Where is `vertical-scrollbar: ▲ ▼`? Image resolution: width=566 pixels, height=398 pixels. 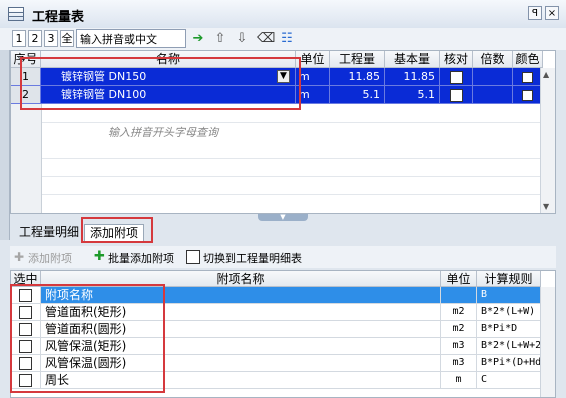 vertical-scrollbar: ▲ ▼ is located at coordinates (547, 140).